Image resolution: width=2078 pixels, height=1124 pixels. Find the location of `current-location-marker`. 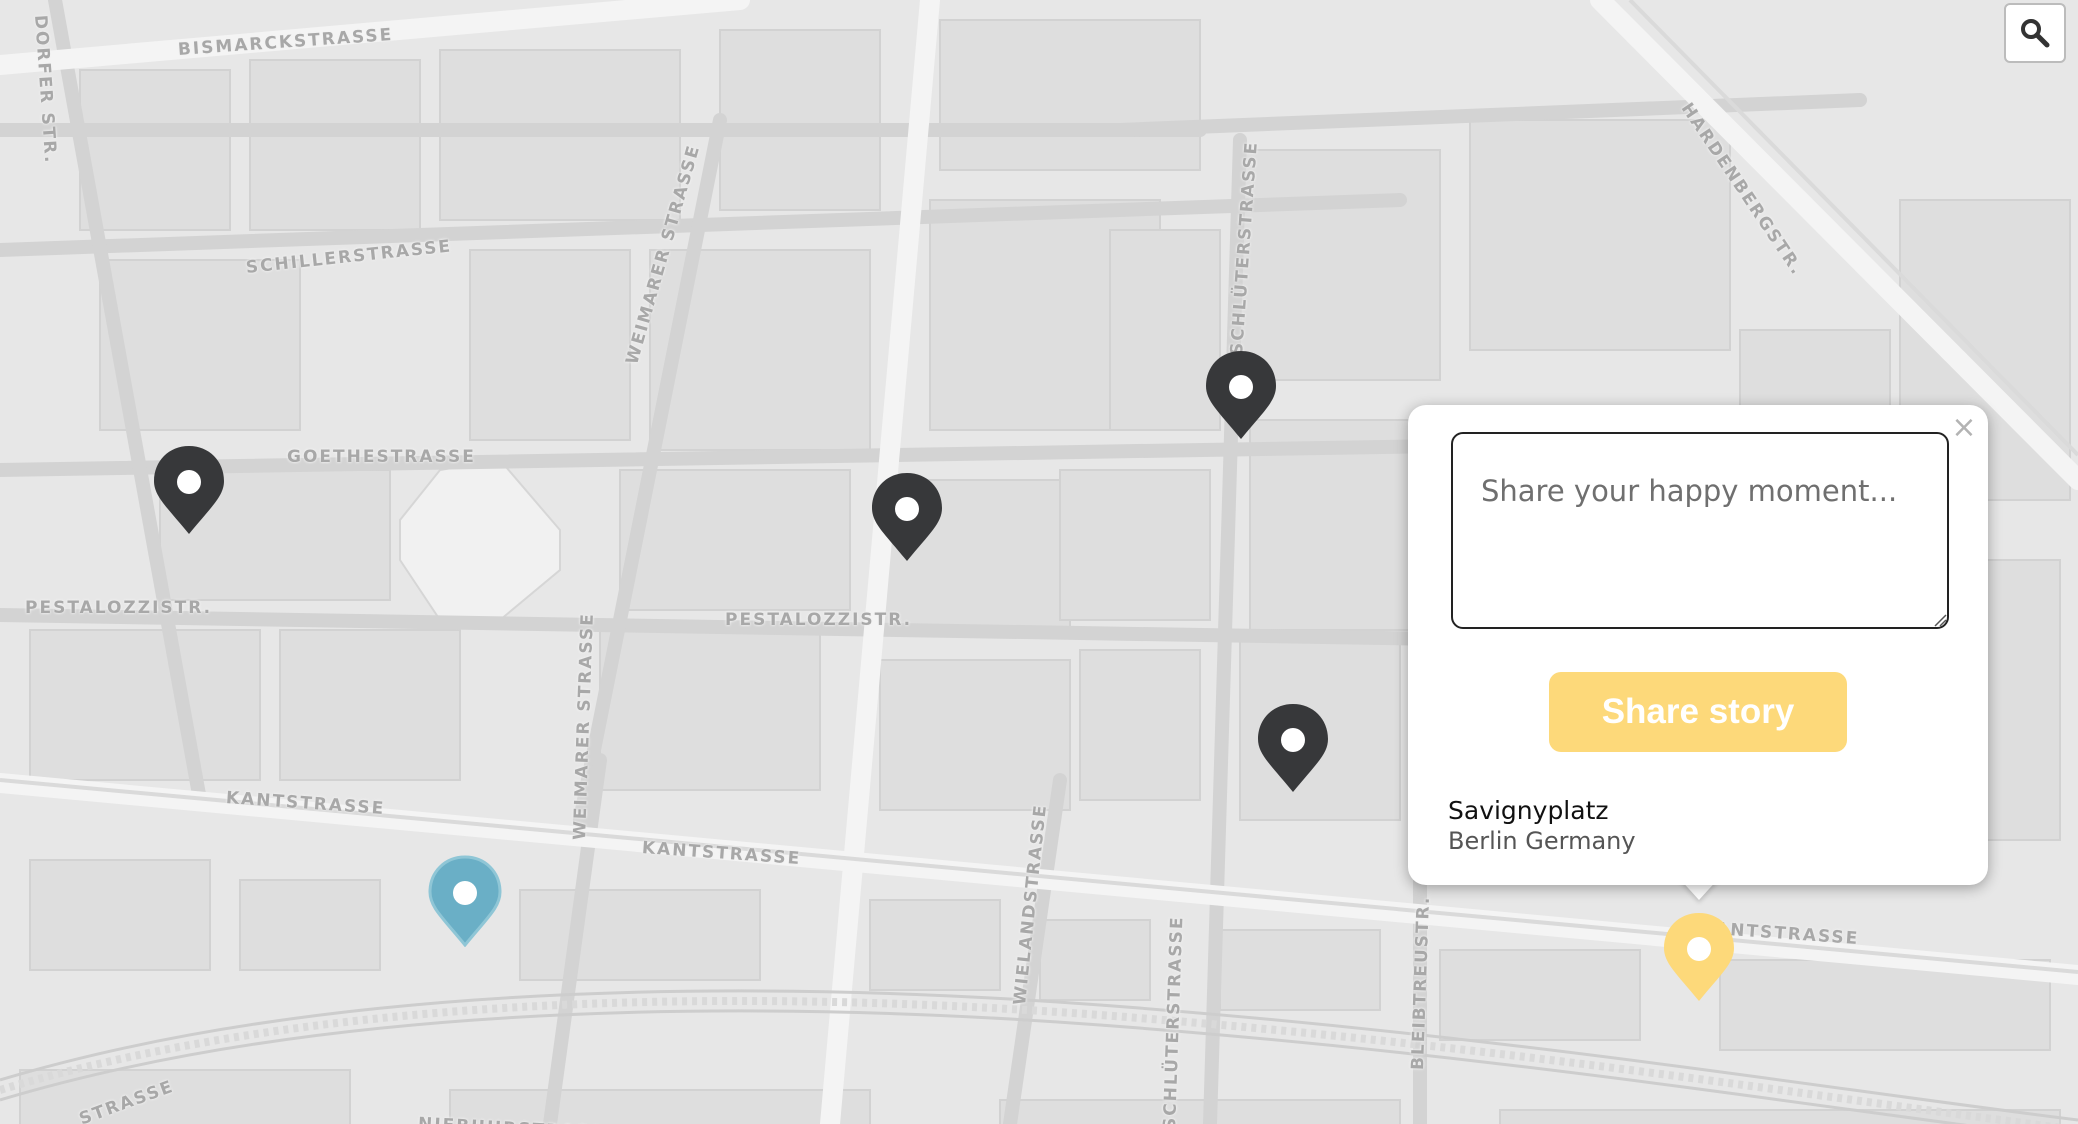

current-location-marker is located at coordinates (465, 901).